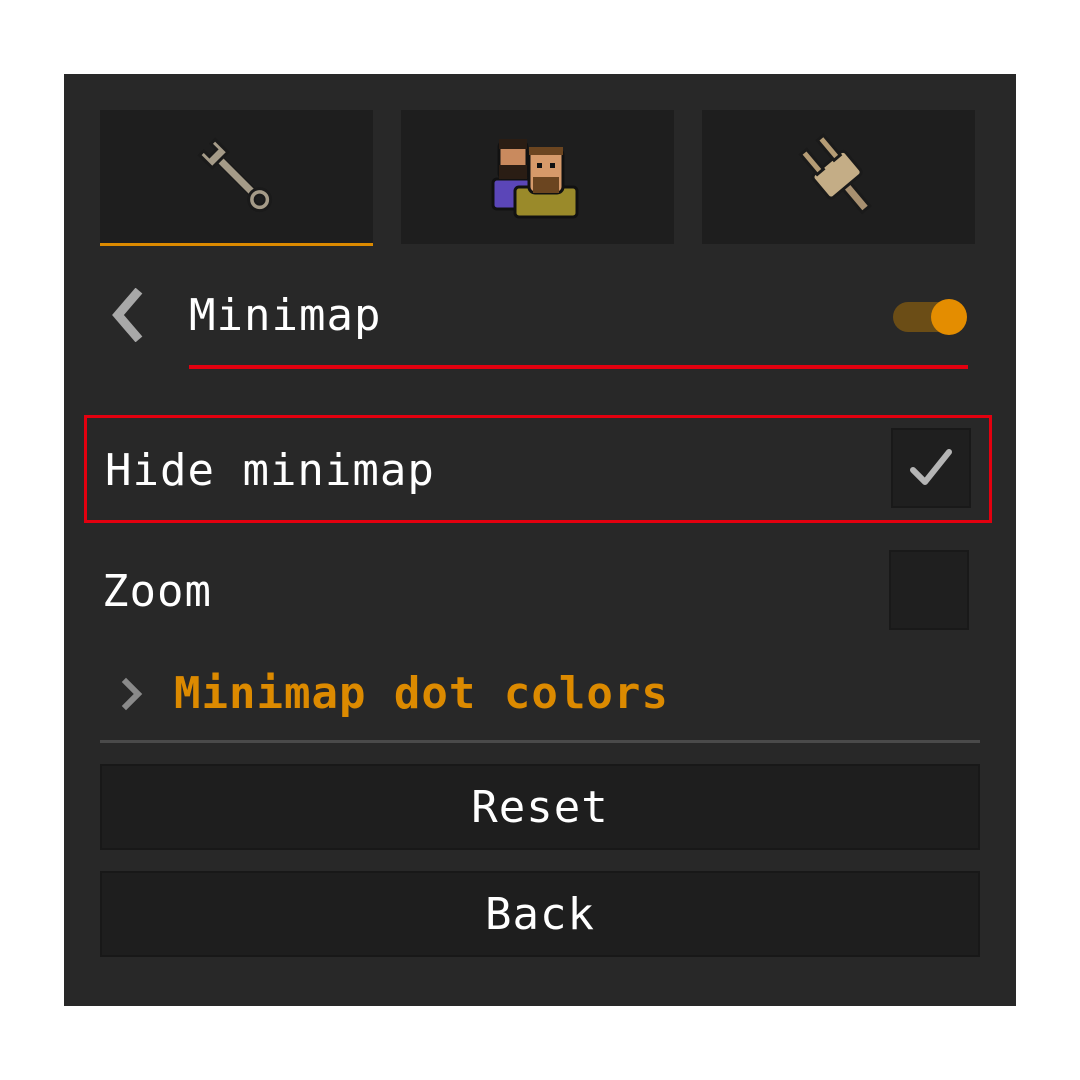 The height and width of the screenshot is (1080, 1080). I want to click on zoom-checkbox, so click(929, 590).